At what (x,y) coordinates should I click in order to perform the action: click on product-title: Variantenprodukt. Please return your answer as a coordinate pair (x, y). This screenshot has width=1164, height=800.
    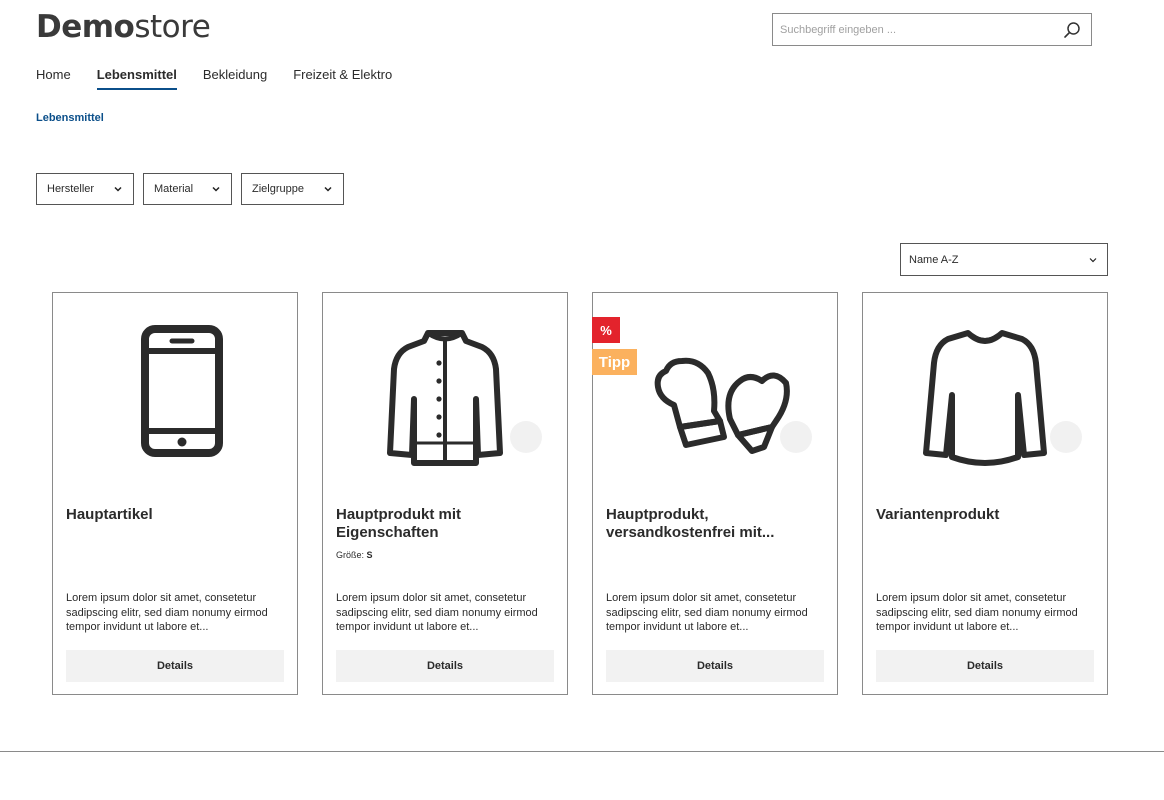
    Looking at the image, I should click on (986, 515).